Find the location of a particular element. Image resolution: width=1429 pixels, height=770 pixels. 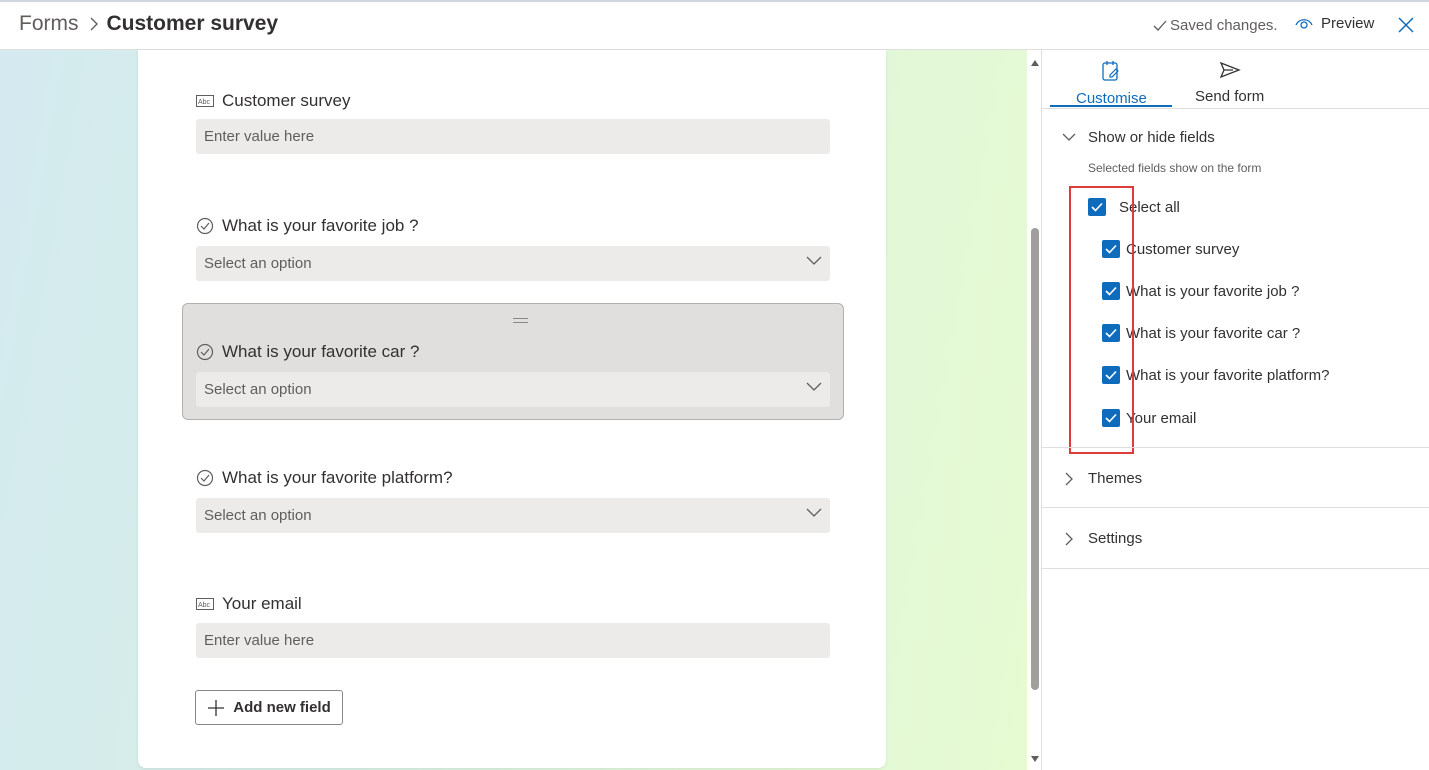

plus-icon is located at coordinates (216, 707).